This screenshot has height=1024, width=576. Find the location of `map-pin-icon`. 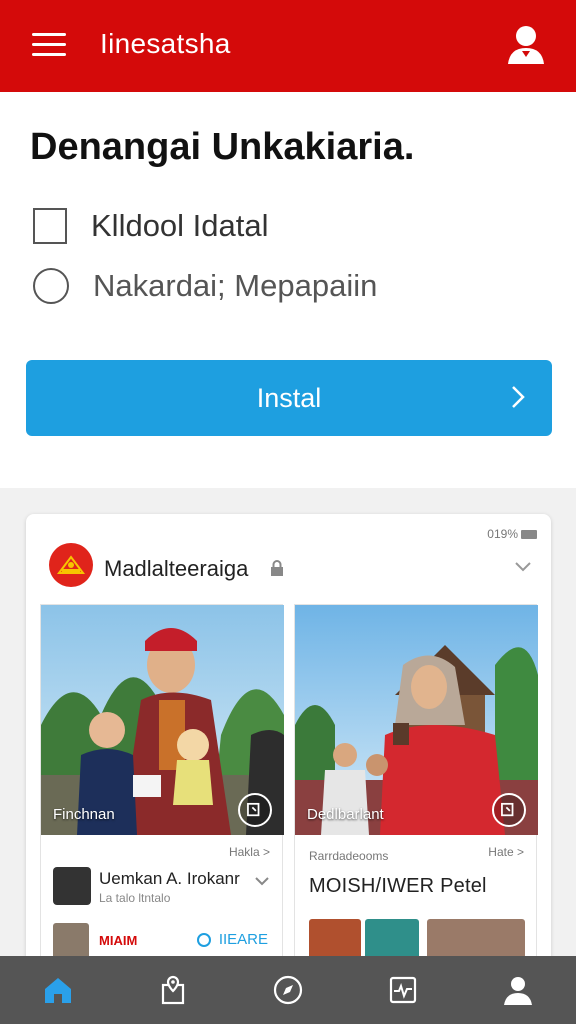

map-pin-icon is located at coordinates (172, 990).